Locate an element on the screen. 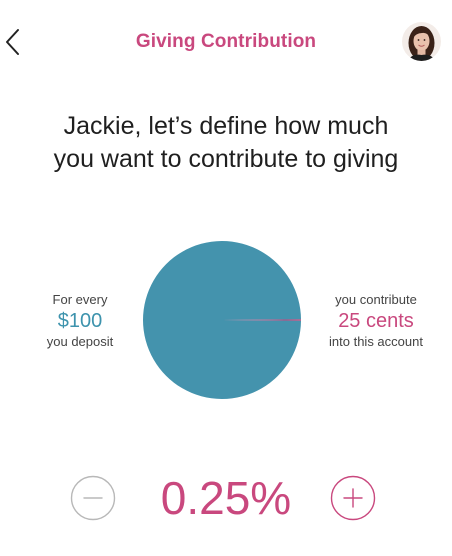  page-title: Giving Contribution is located at coordinates (226, 41).